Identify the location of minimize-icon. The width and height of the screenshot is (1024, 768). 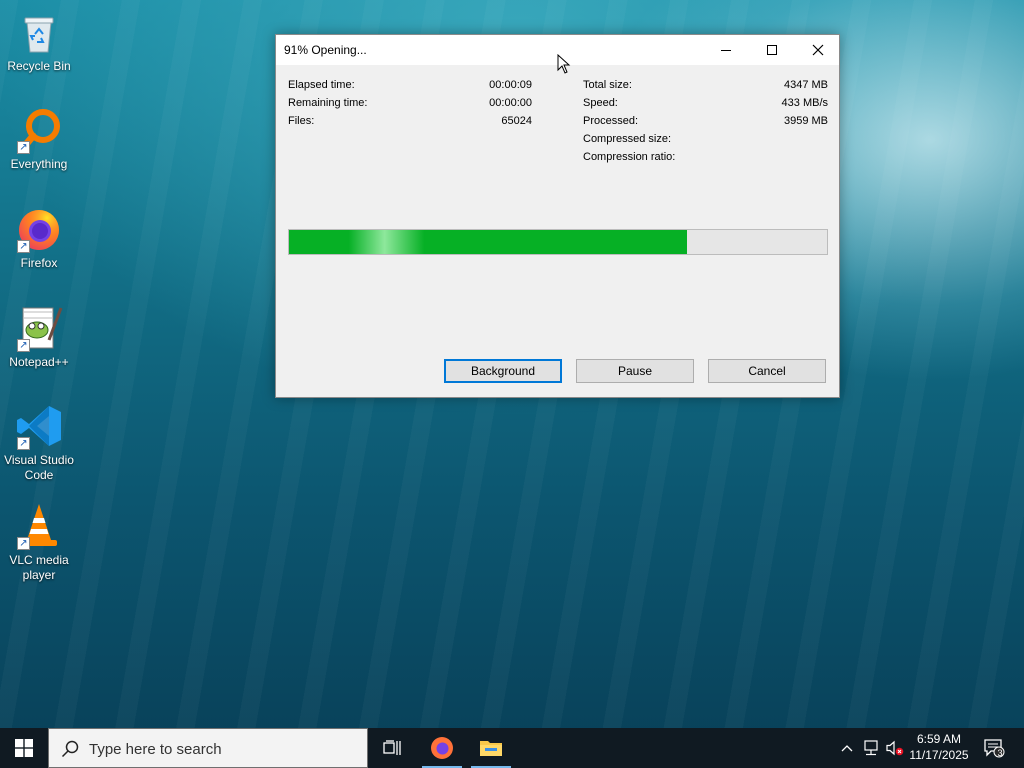
(726, 50).